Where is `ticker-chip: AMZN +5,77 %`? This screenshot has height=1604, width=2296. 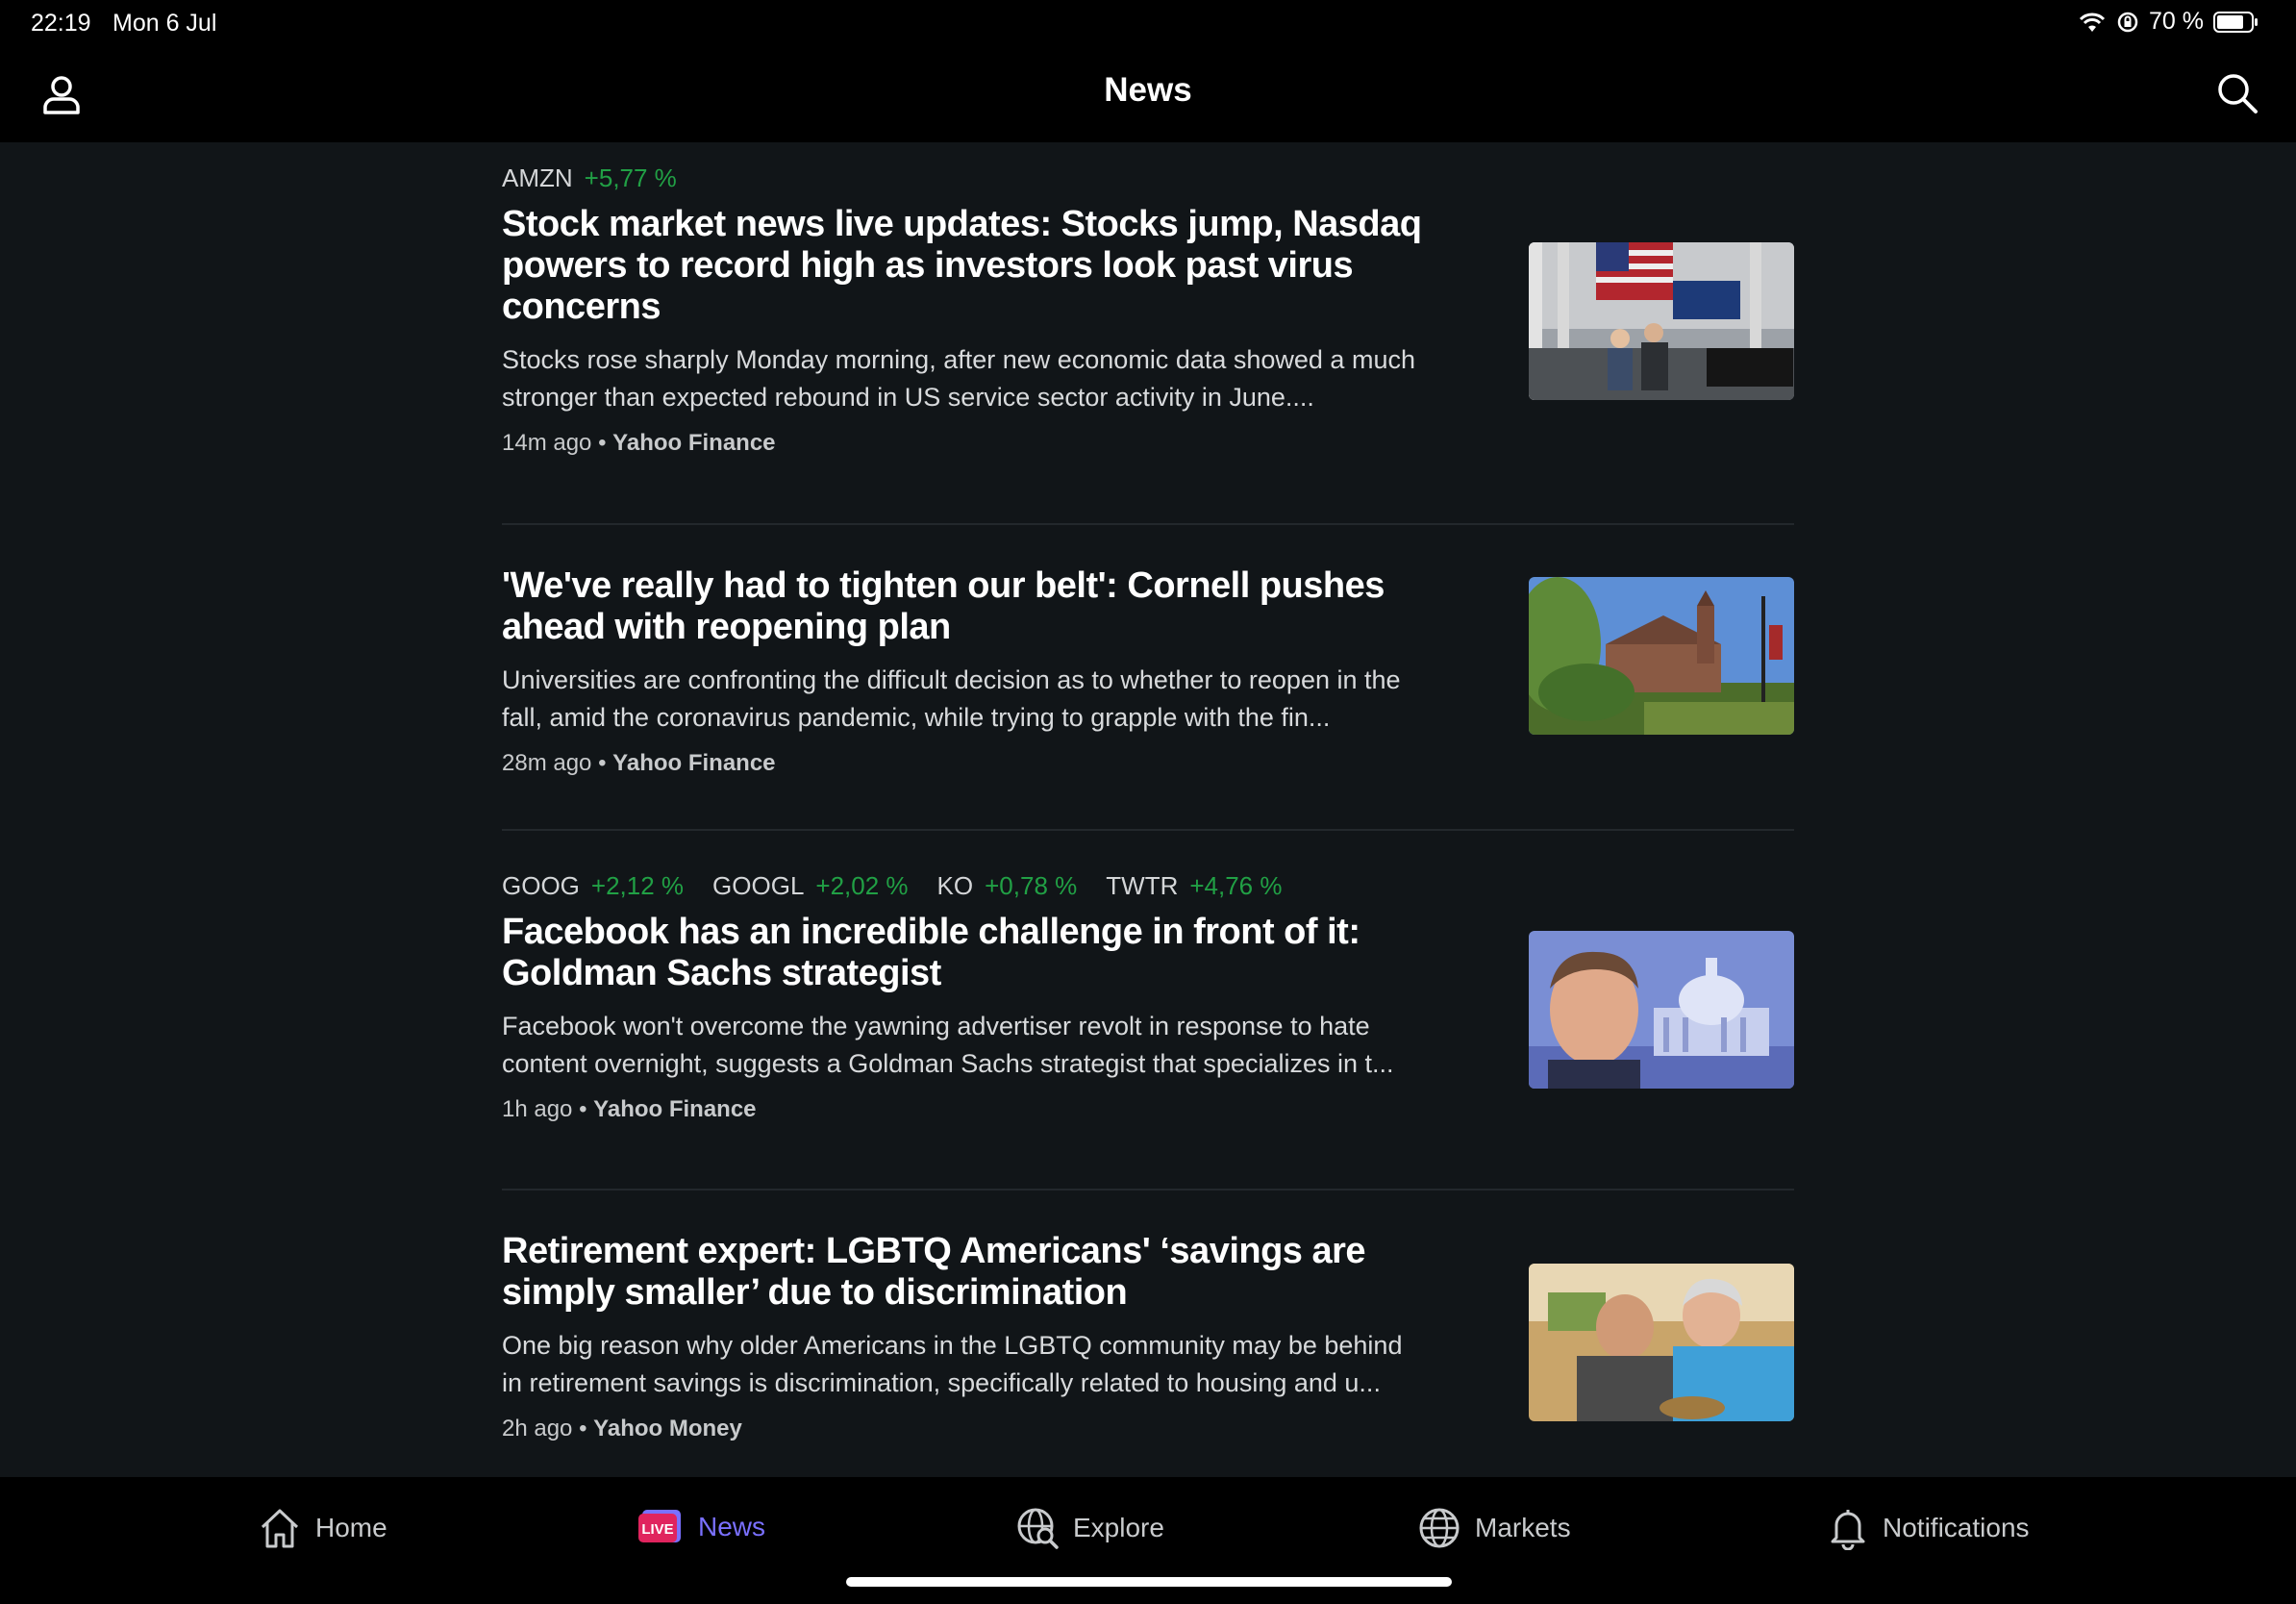
ticker-chip: AMZN +5,77 % is located at coordinates (589, 177).